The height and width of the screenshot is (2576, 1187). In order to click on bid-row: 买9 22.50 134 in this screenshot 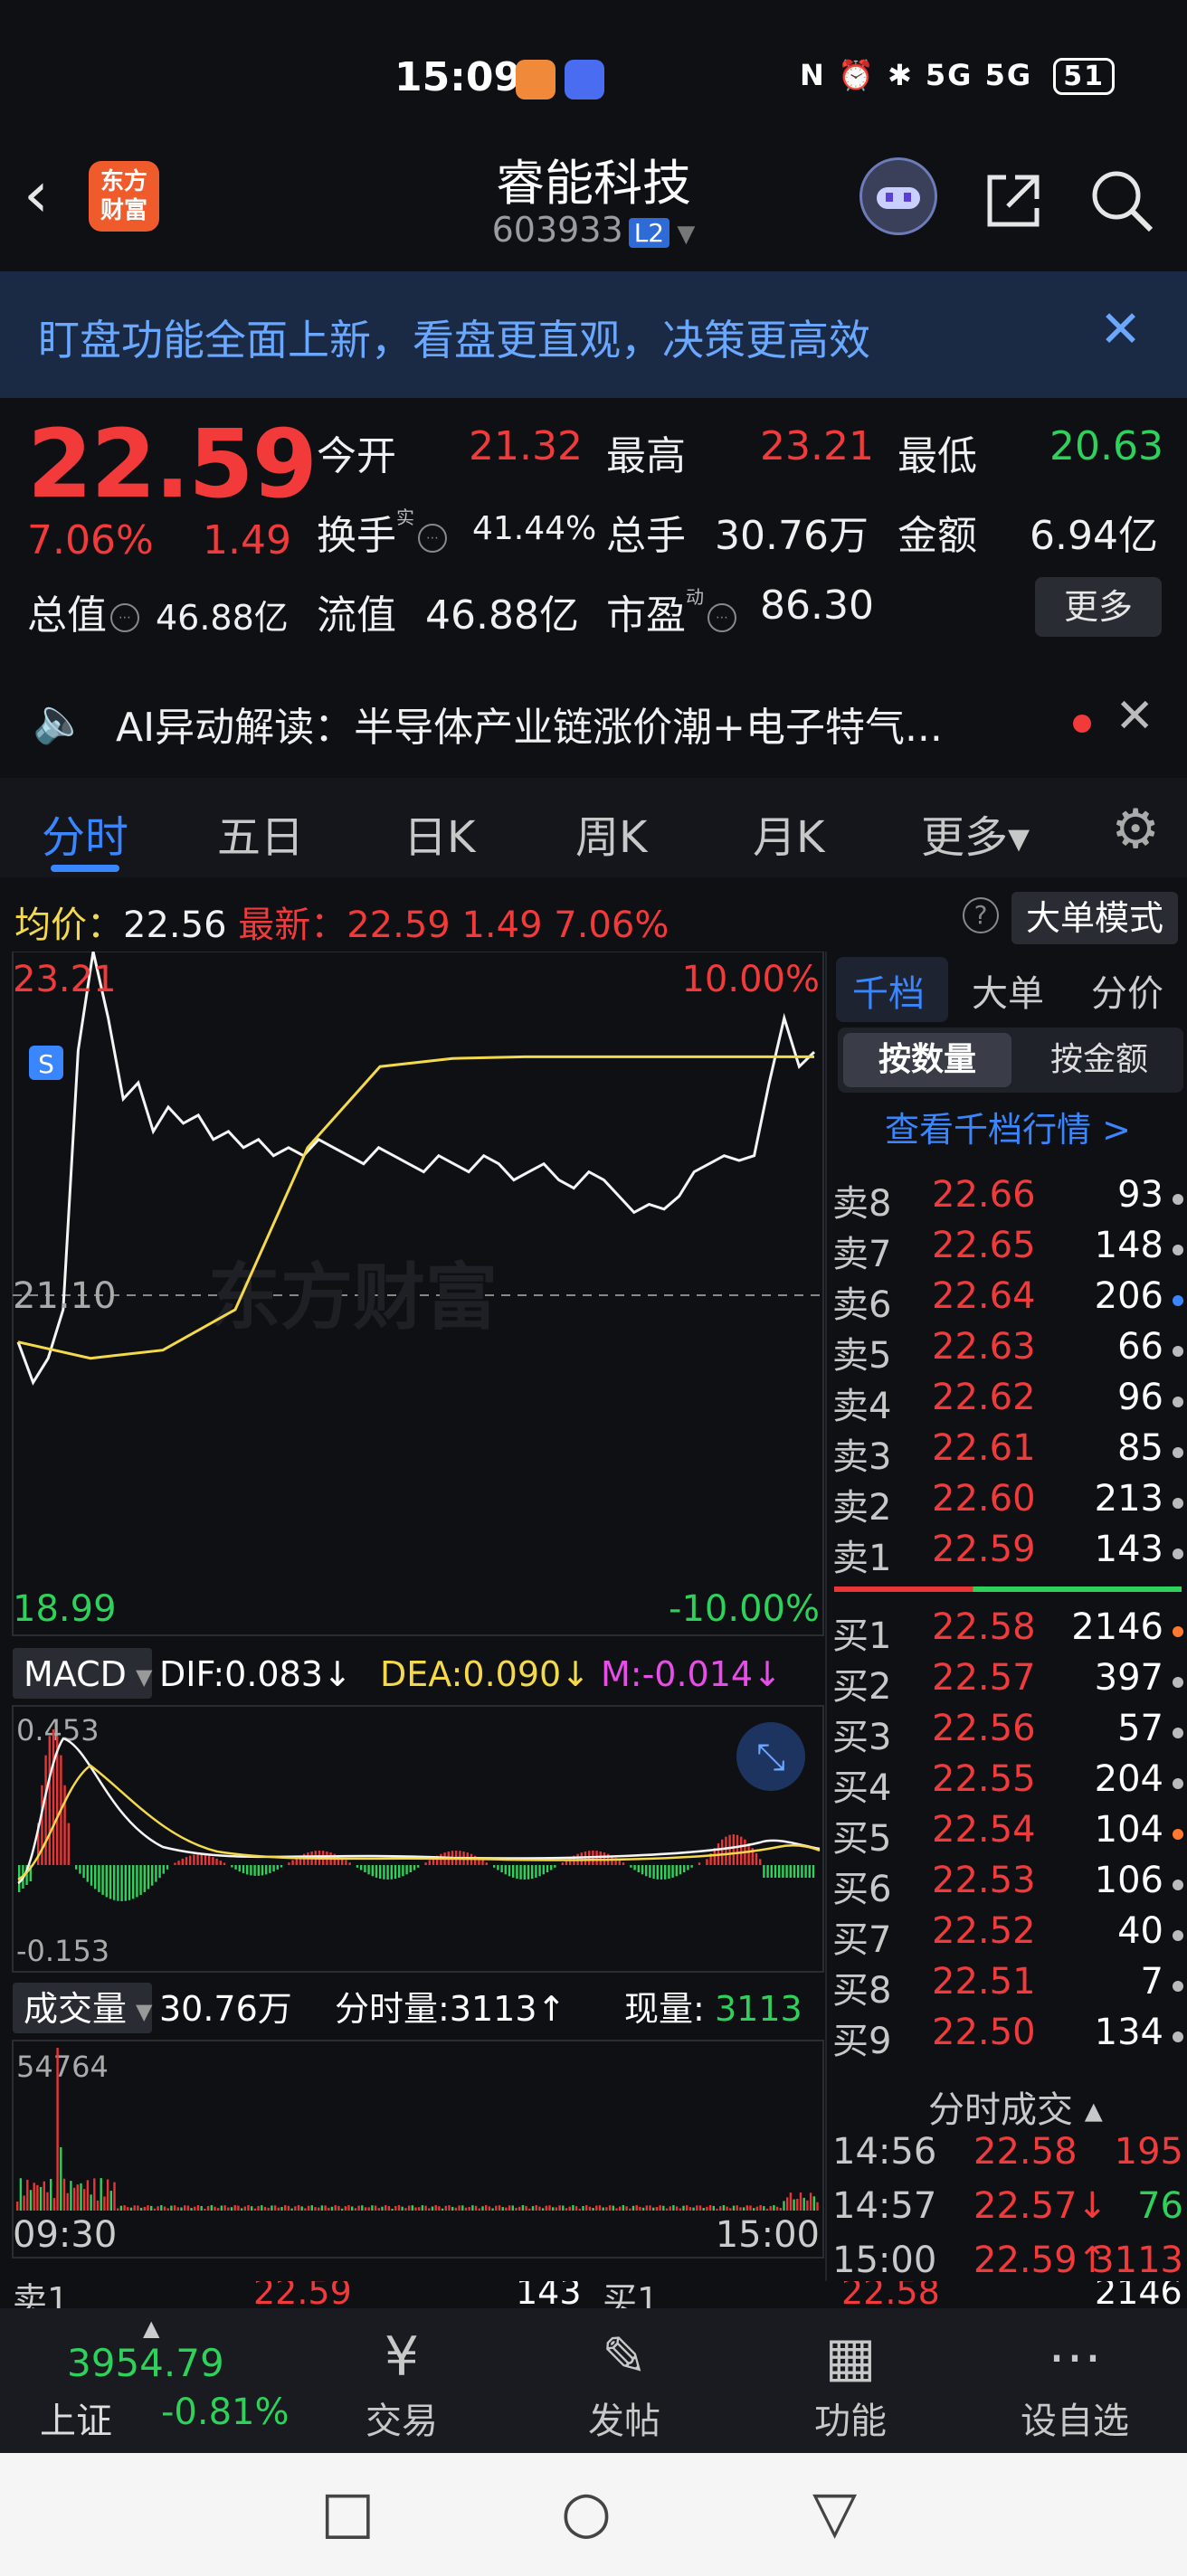, I will do `click(1007, 2037)`.